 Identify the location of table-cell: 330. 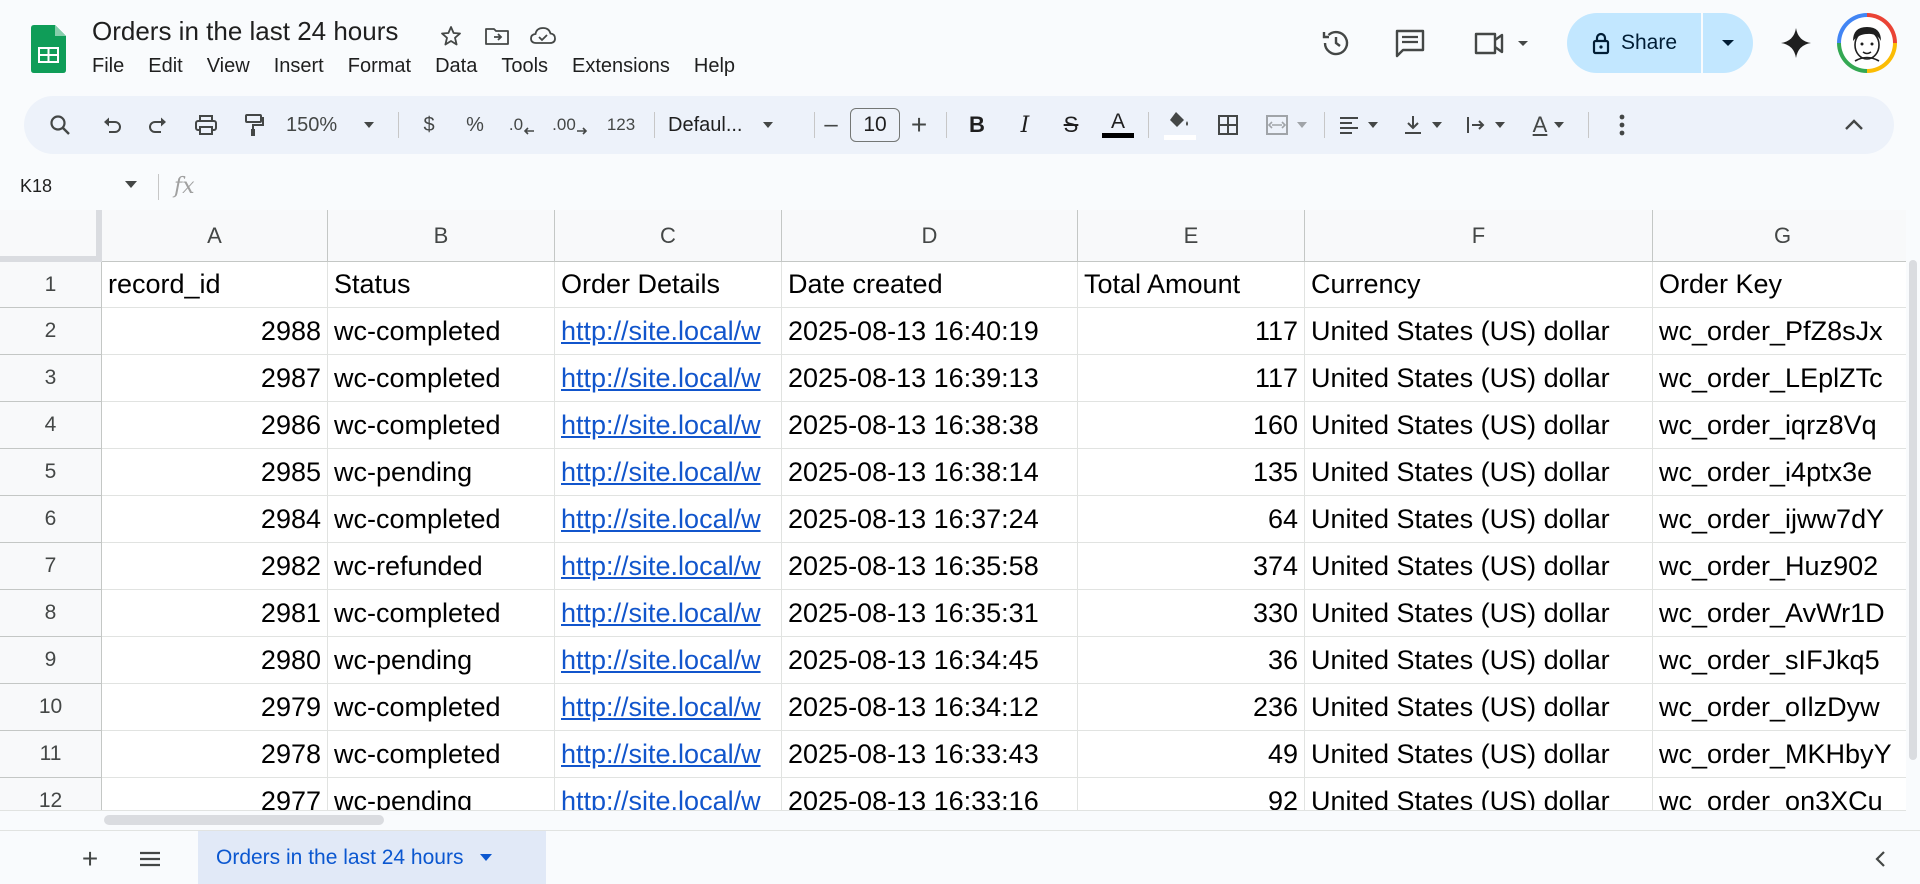
(1191, 613).